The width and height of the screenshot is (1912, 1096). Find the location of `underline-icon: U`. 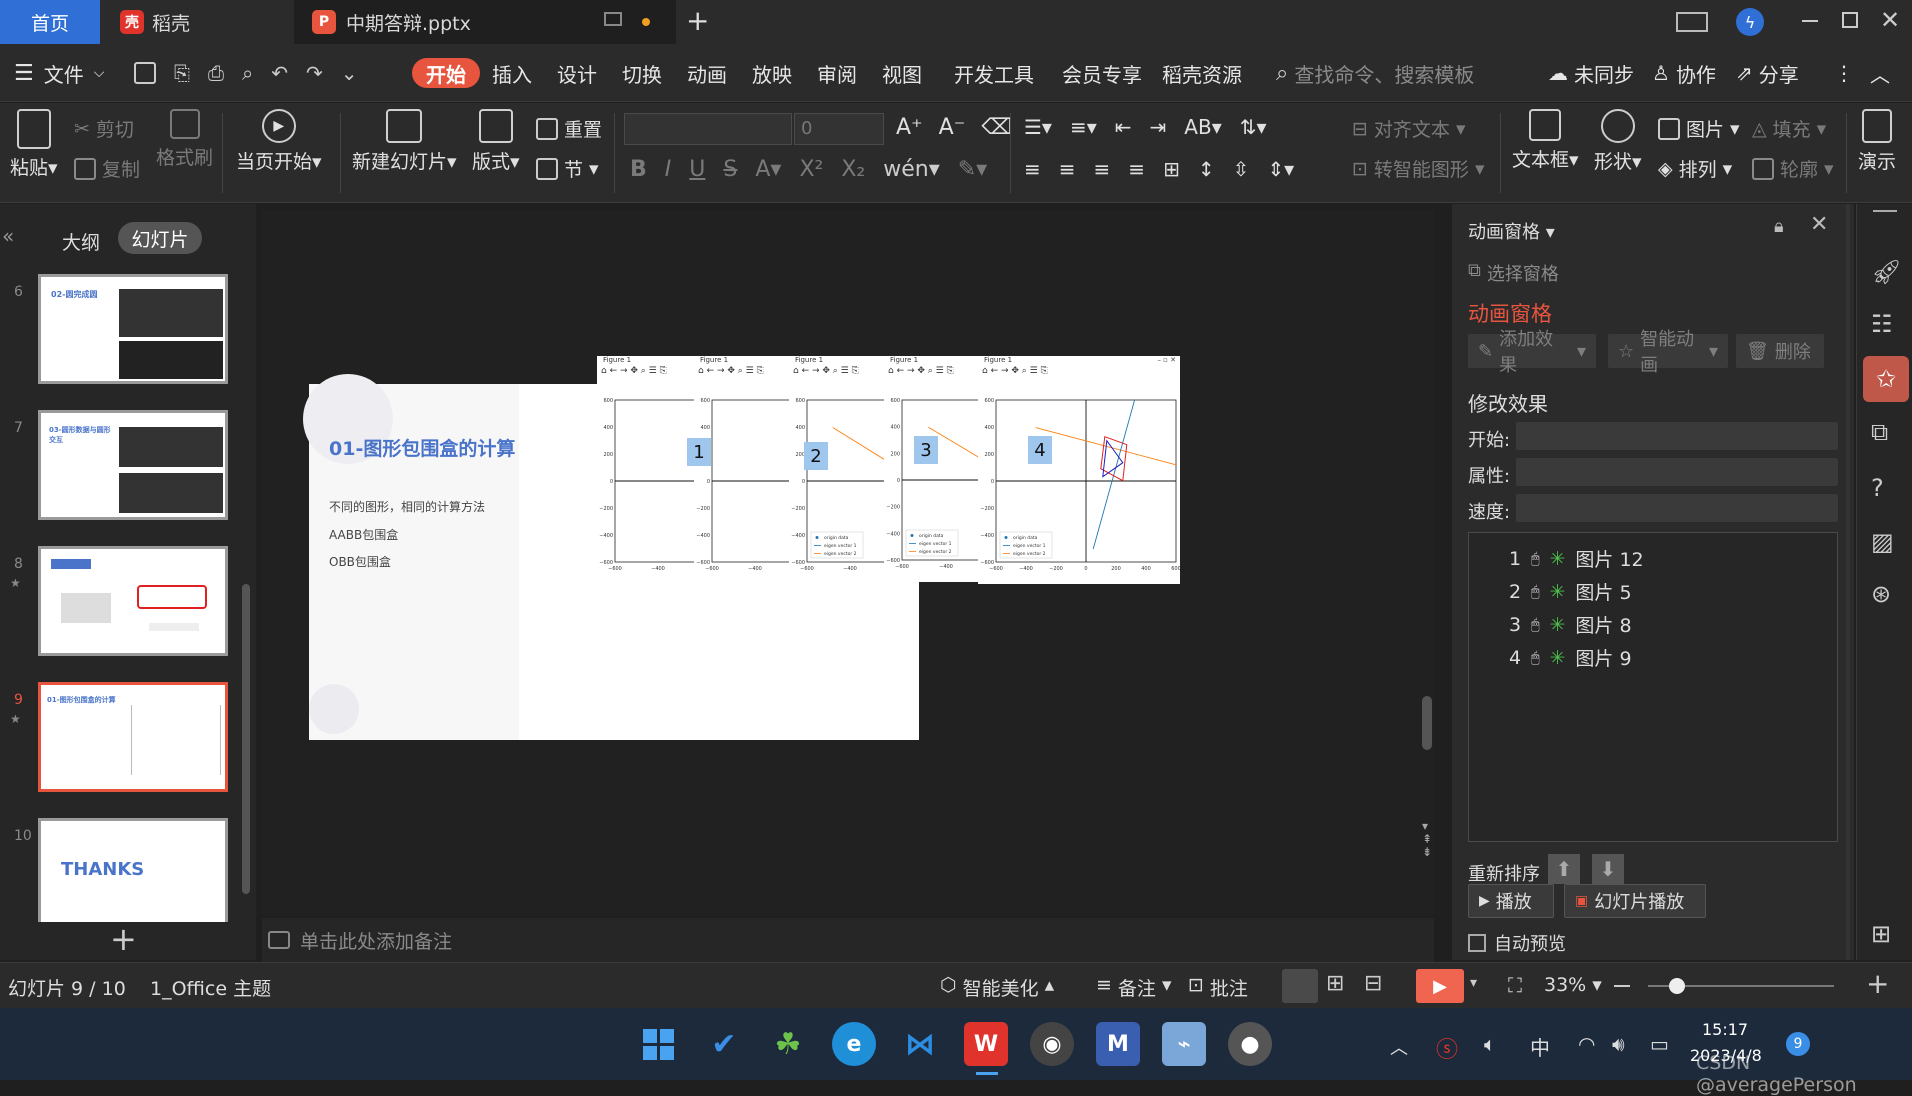

underline-icon: U is located at coordinates (697, 169).